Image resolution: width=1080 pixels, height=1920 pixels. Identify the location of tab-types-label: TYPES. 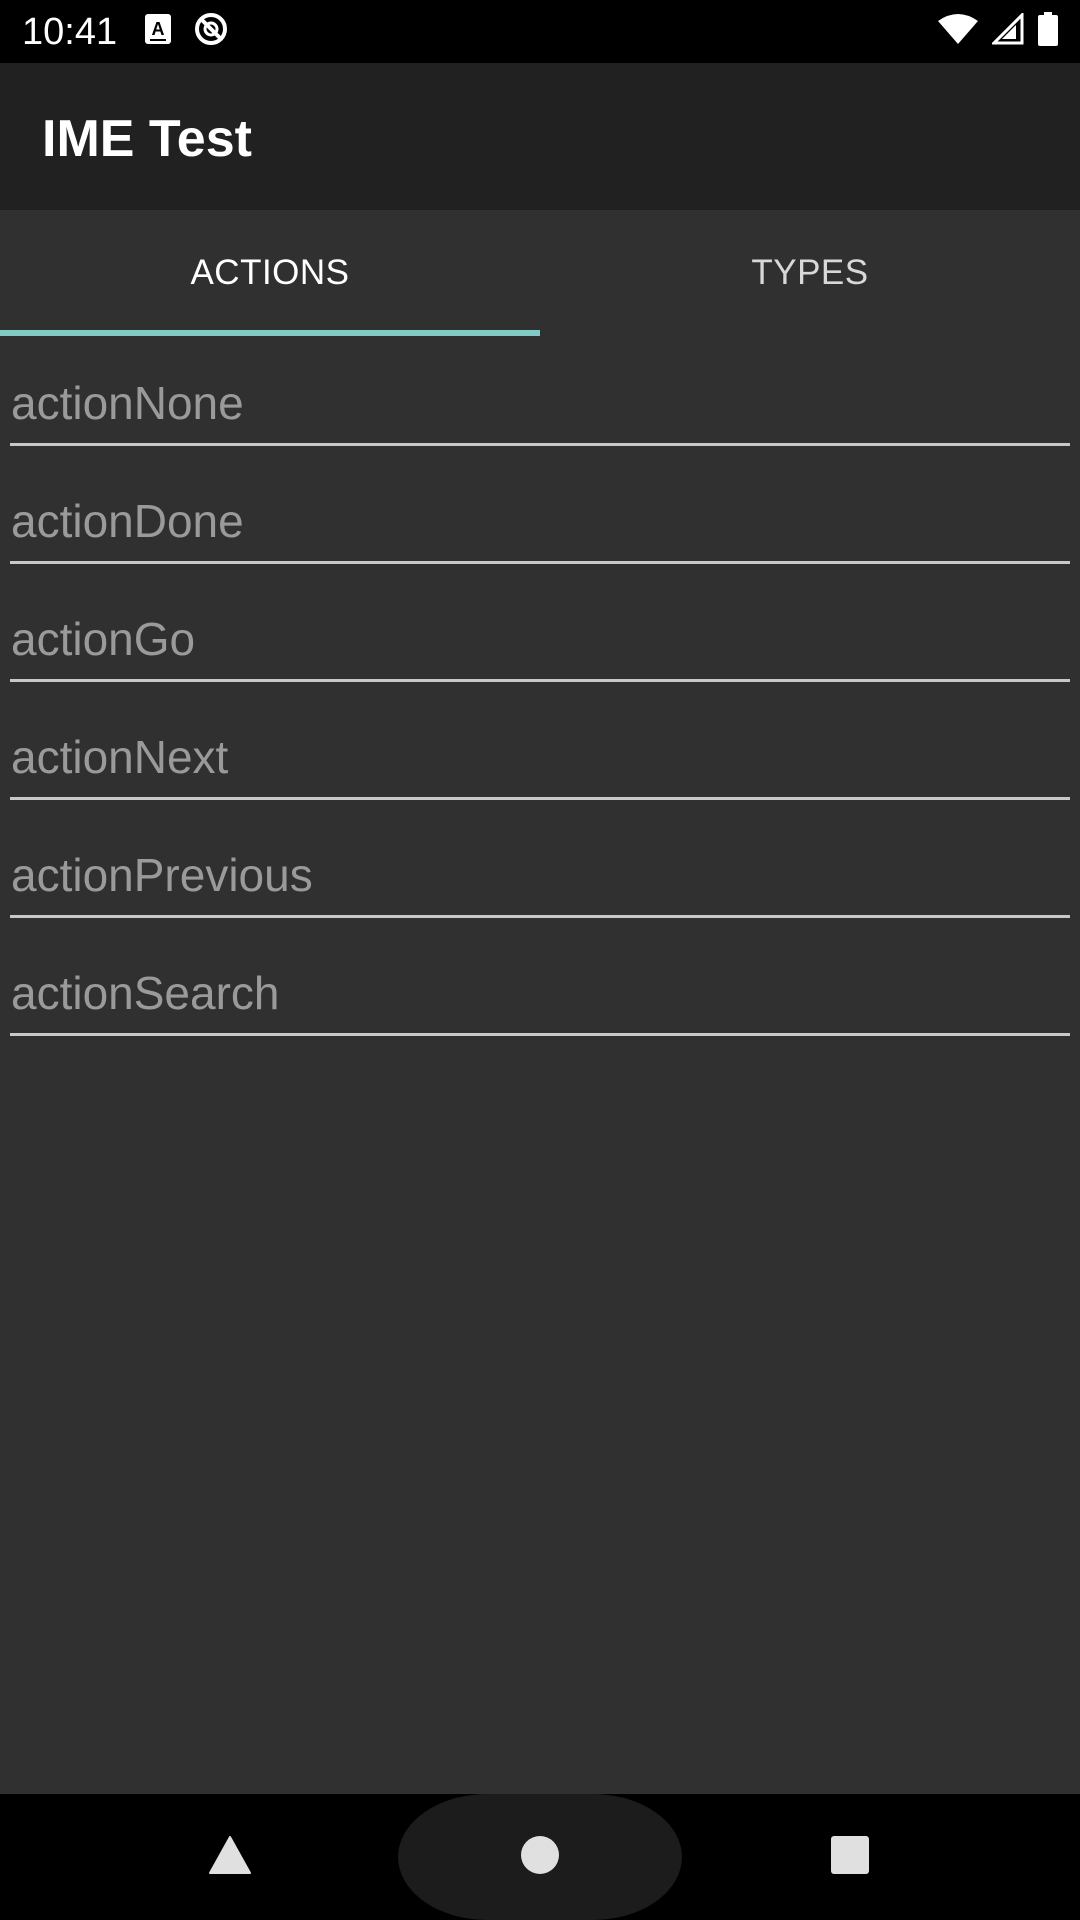
(810, 272).